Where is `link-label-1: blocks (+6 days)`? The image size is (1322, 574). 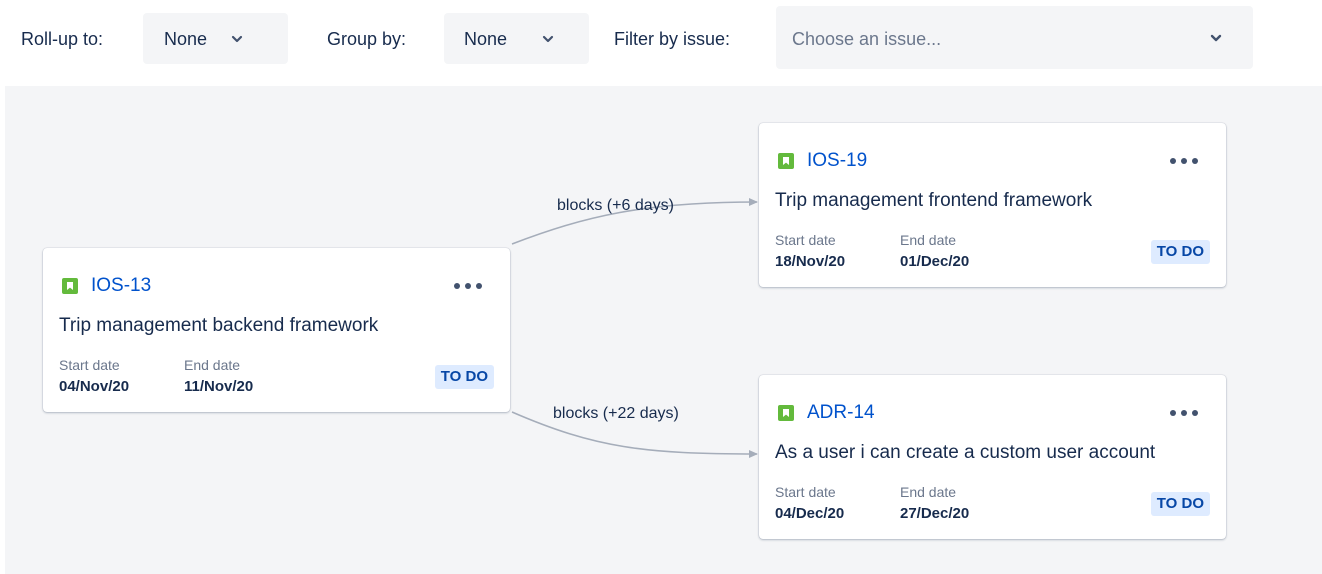
link-label-1: blocks (+6 days) is located at coordinates (615, 205).